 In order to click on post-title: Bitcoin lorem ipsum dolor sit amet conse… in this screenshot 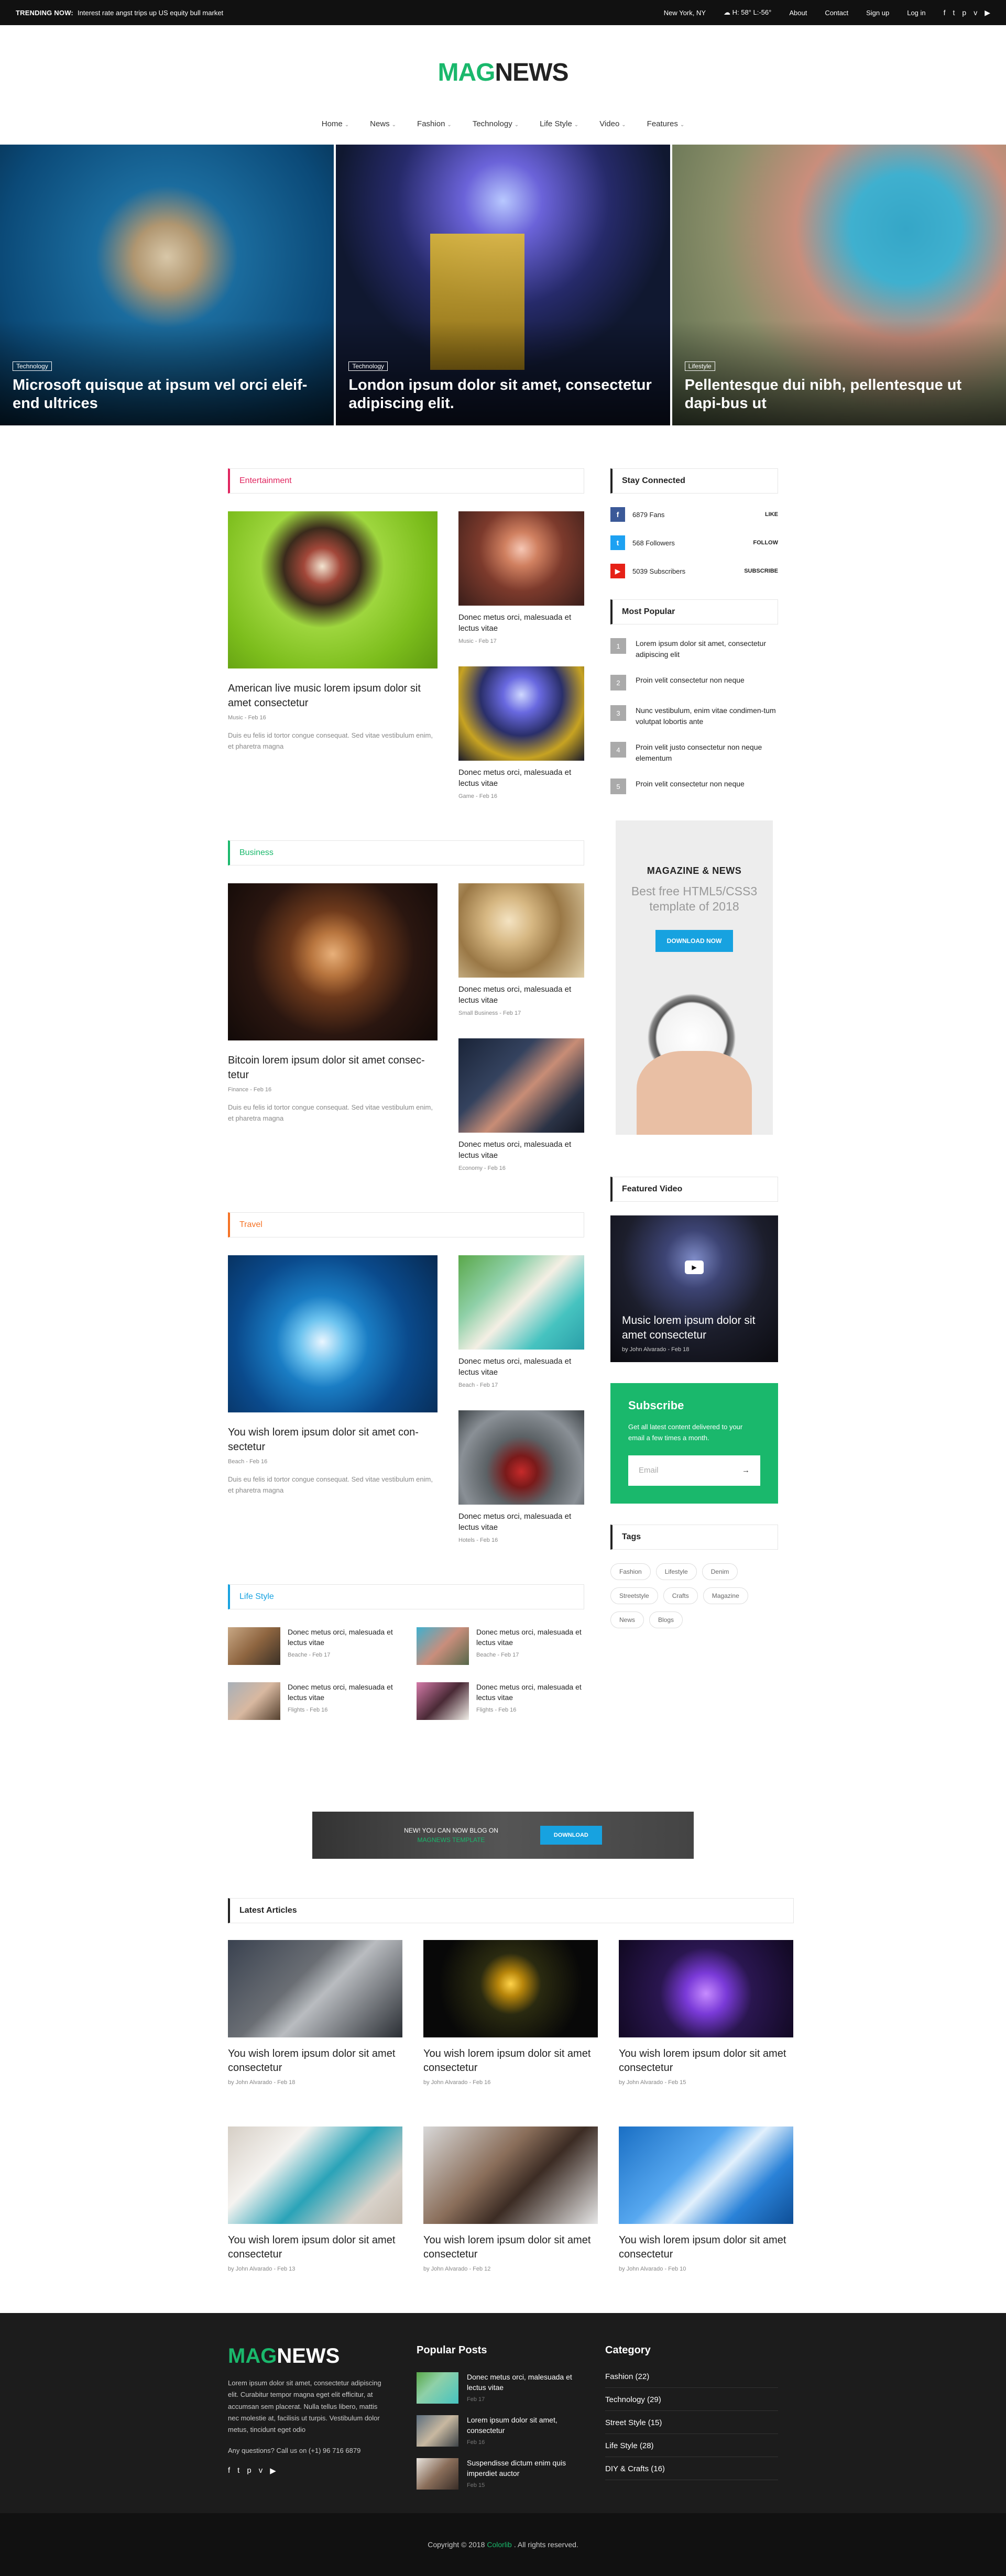, I will do `click(333, 1067)`.